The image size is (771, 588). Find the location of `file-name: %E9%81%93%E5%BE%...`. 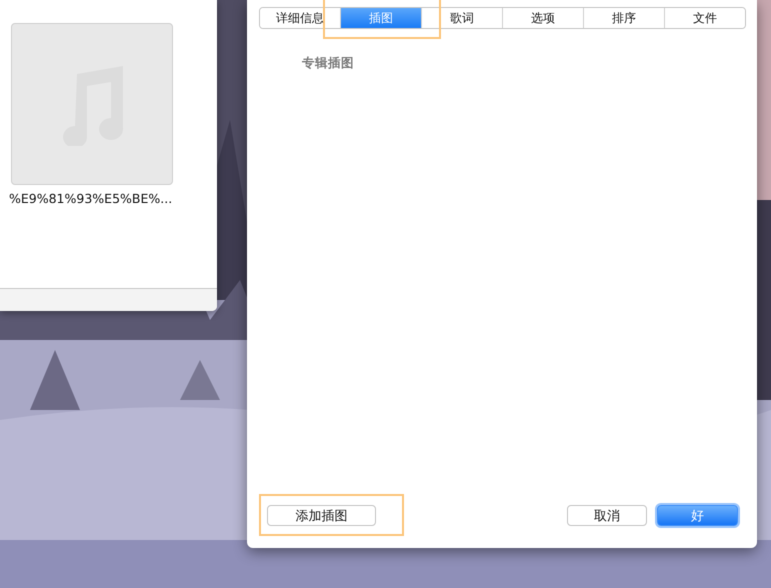

file-name: %E9%81%93%E5%BE%... is located at coordinates (91, 198).